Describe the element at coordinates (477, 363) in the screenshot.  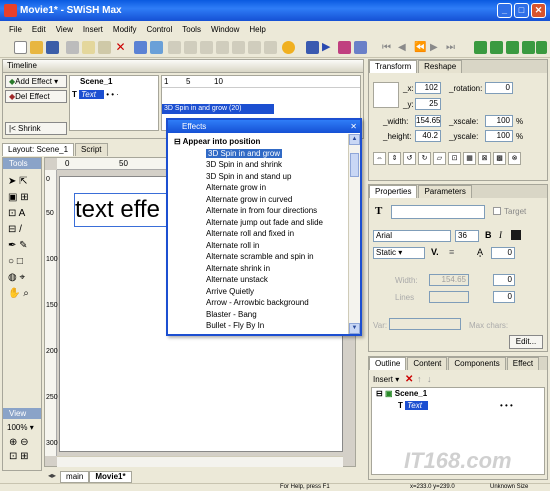
I see `tab-components: Components` at that location.